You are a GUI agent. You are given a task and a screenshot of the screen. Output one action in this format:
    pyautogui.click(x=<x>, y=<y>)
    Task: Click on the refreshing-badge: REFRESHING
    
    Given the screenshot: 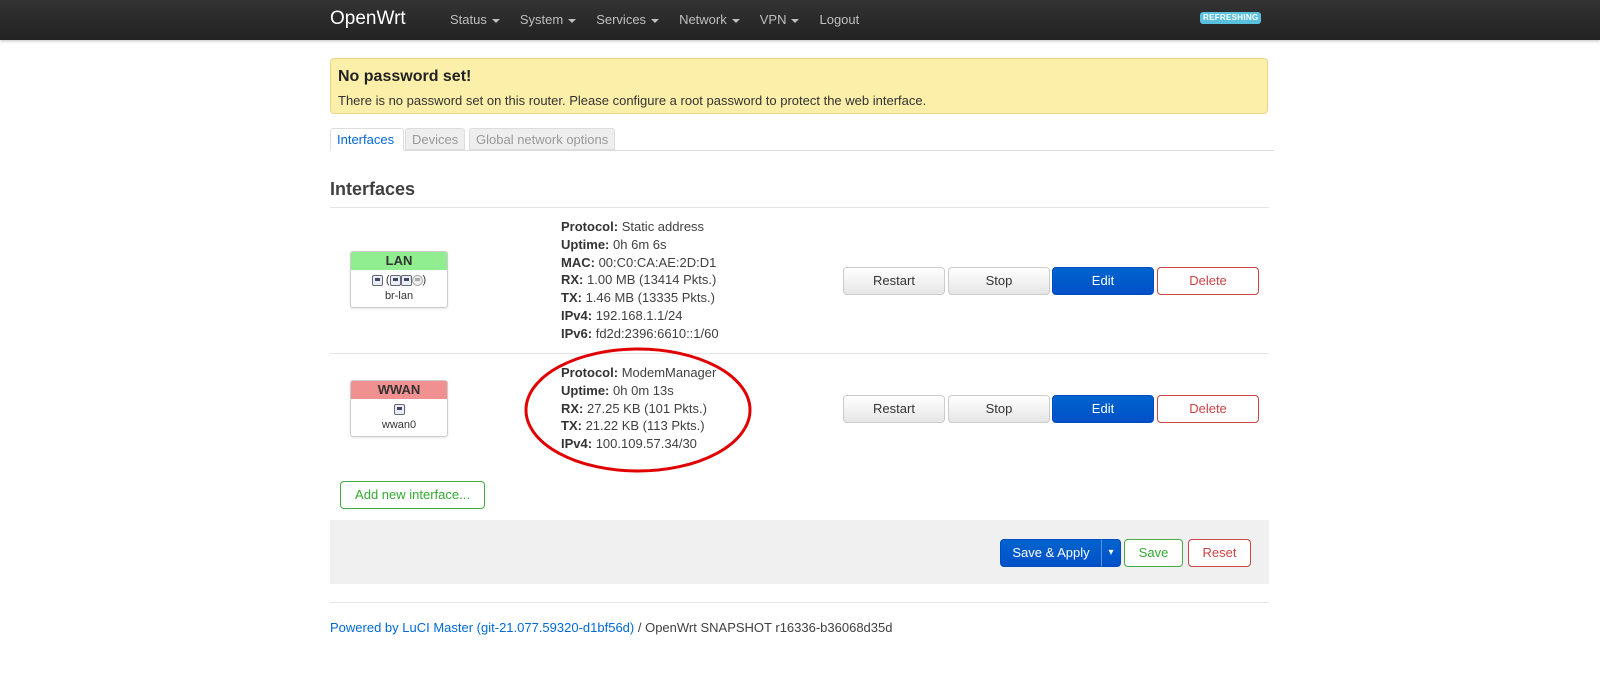 What is the action you would take?
    pyautogui.click(x=1231, y=18)
    